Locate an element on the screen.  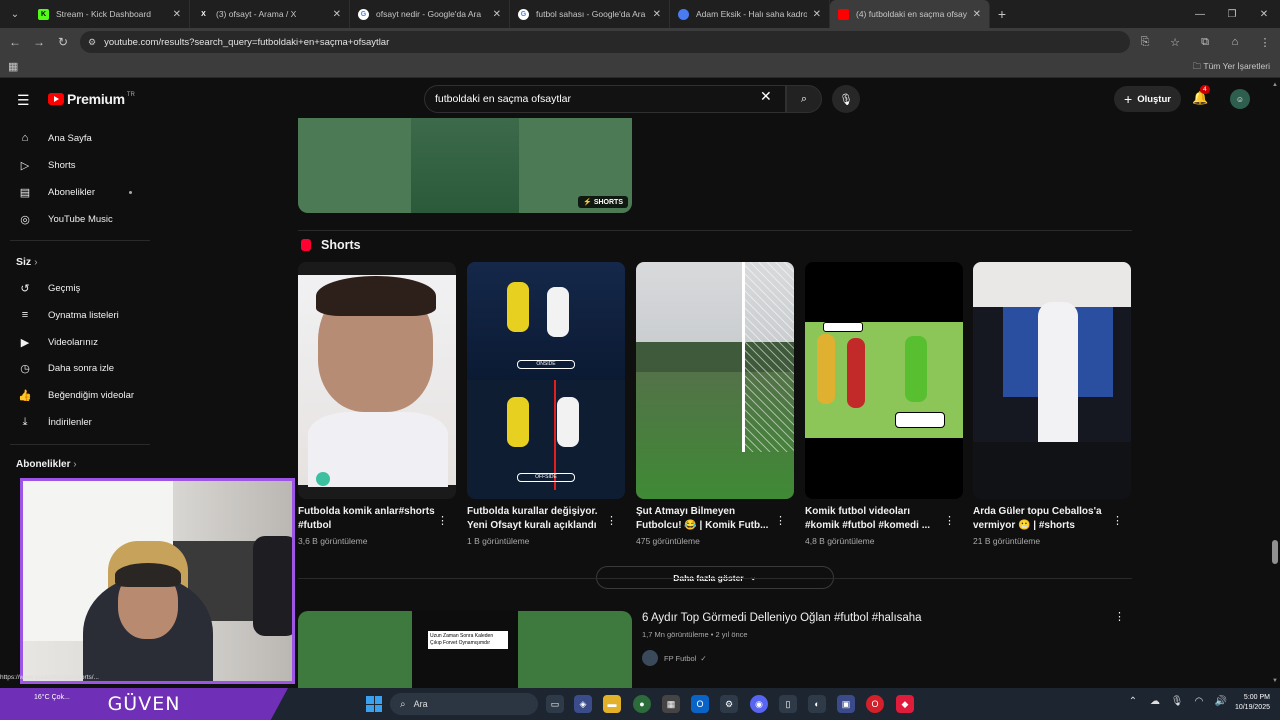
discord-icon: ◉ is located at coordinates (759, 704).